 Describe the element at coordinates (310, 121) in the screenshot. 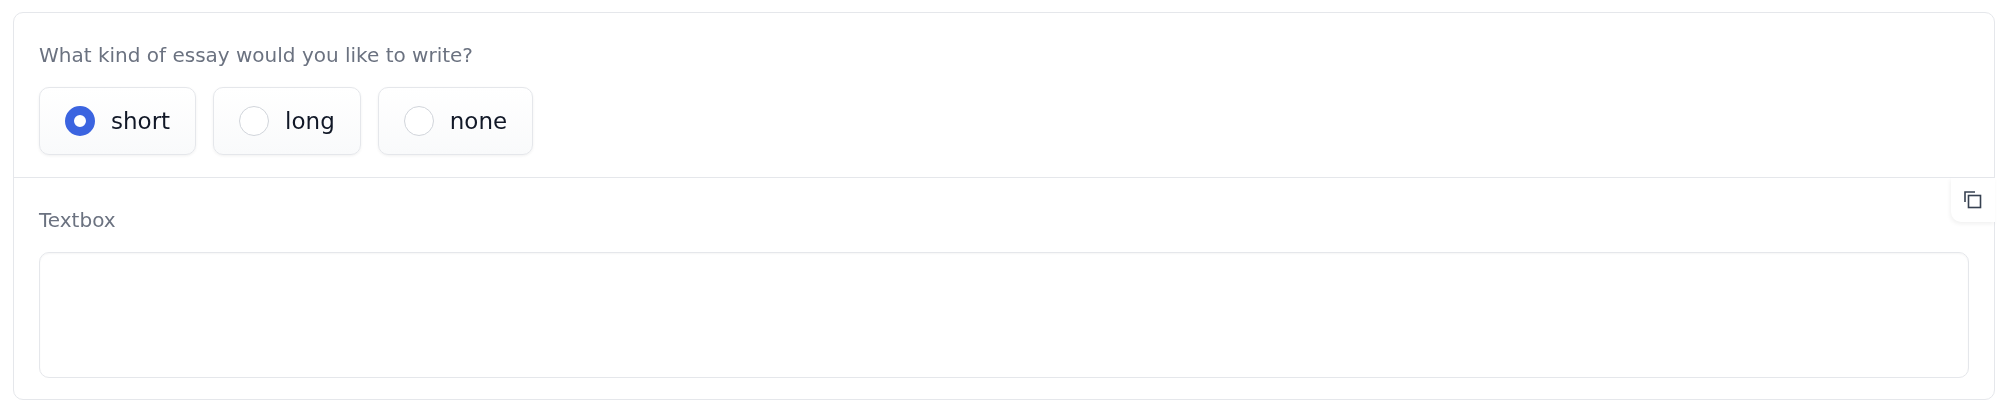

I see `option-label: long` at that location.